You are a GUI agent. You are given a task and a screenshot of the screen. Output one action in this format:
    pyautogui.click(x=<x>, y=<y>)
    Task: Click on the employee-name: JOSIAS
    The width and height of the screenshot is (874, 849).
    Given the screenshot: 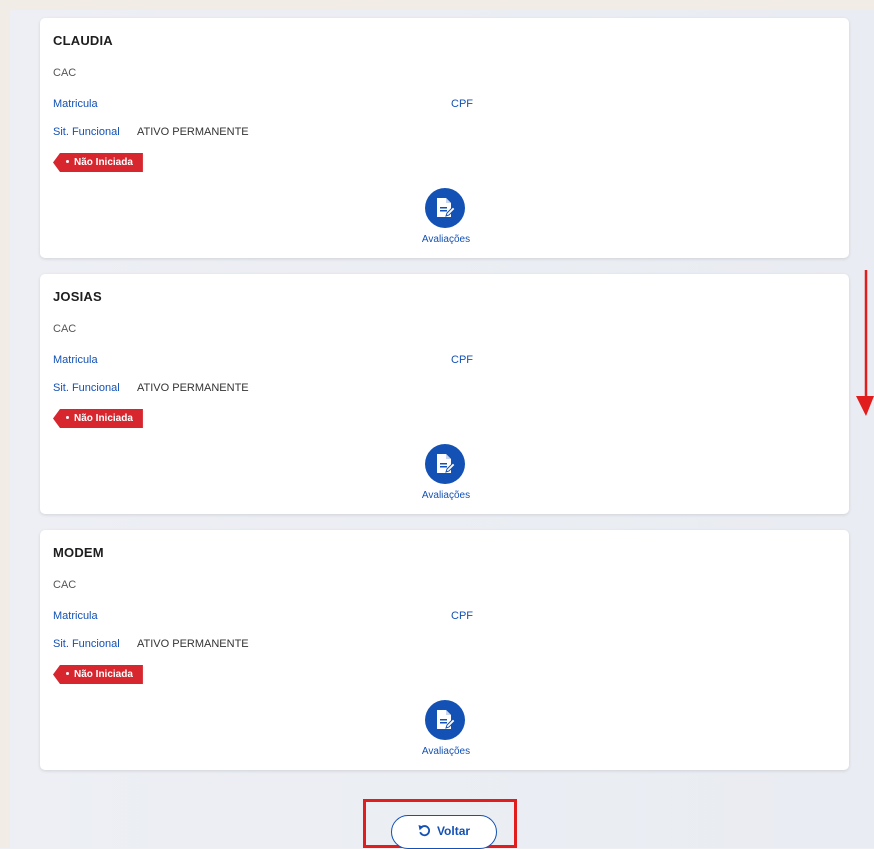 What is the action you would take?
    pyautogui.click(x=77, y=296)
    